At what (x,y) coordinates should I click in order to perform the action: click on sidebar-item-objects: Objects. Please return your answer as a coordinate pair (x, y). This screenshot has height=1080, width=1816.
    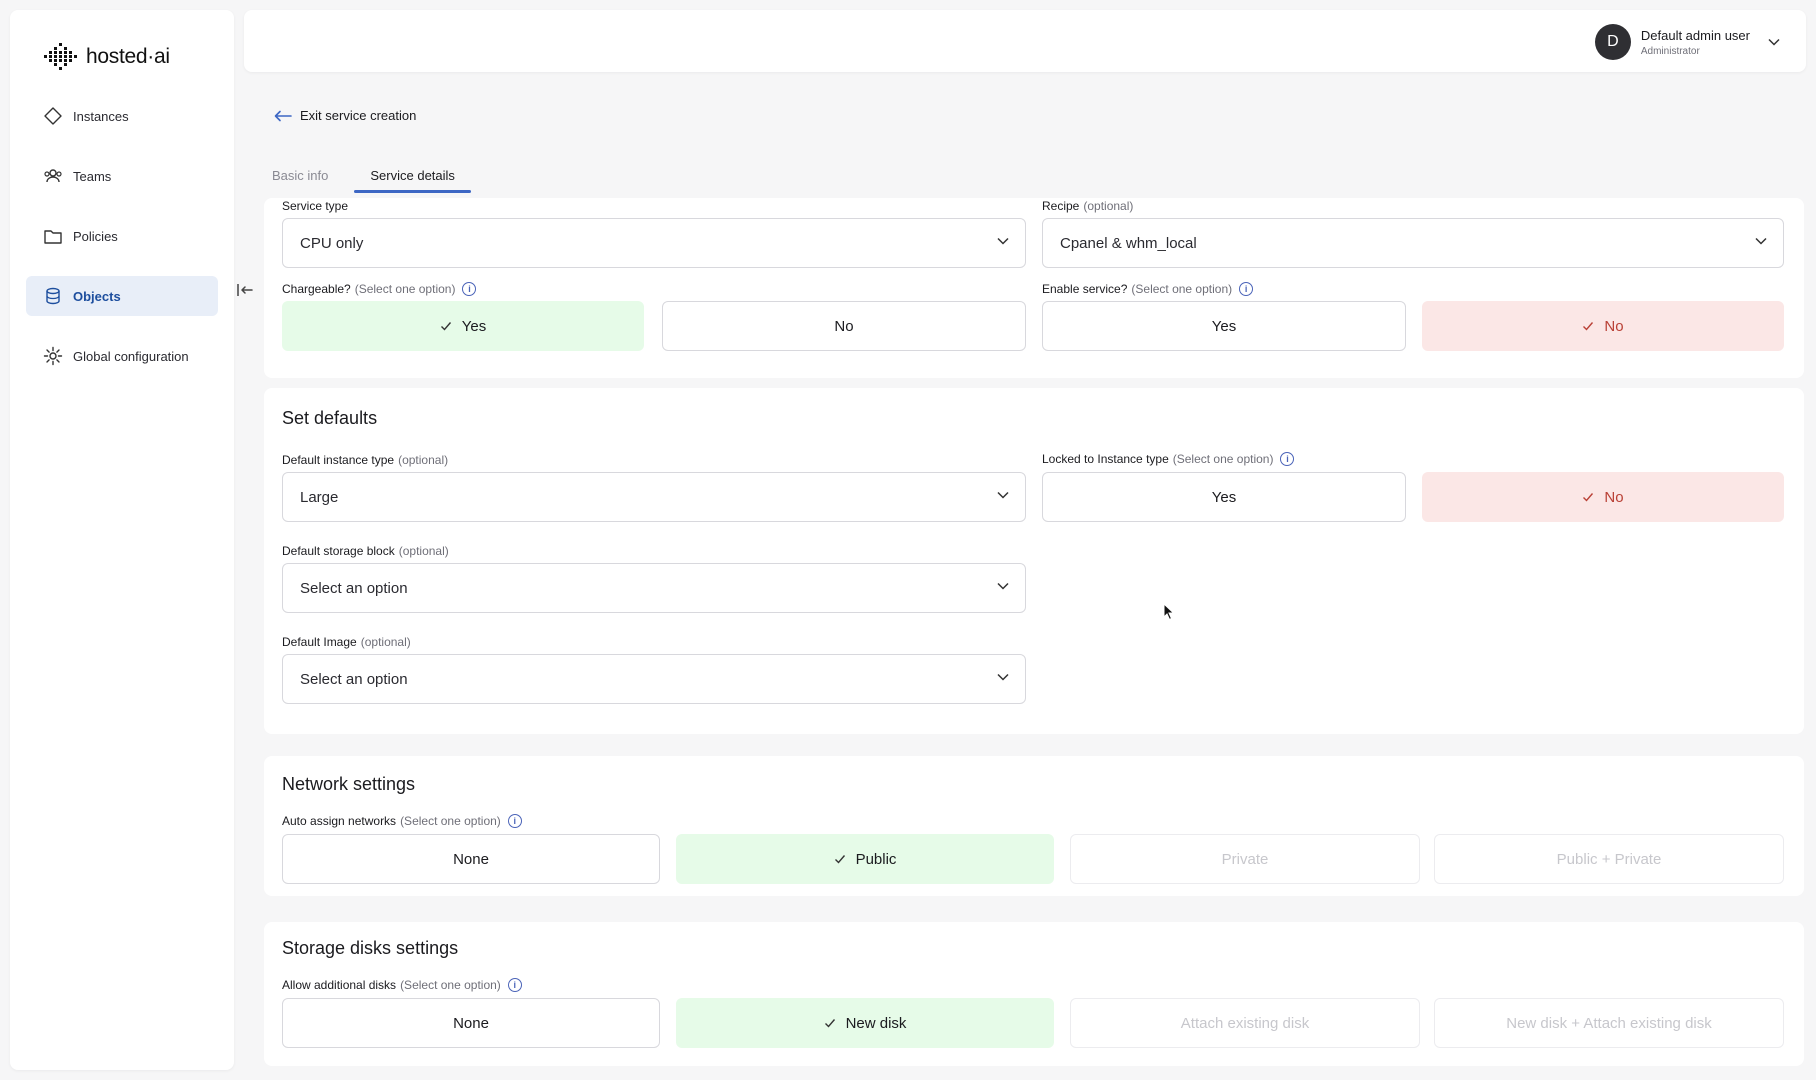
    Looking at the image, I should click on (122, 296).